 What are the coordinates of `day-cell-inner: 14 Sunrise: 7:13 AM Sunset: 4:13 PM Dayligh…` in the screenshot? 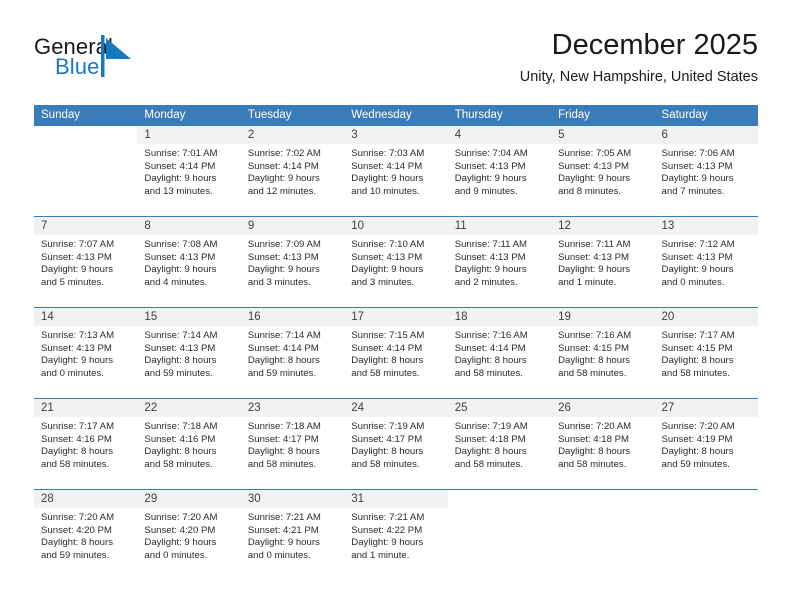 It's located at (86, 353).